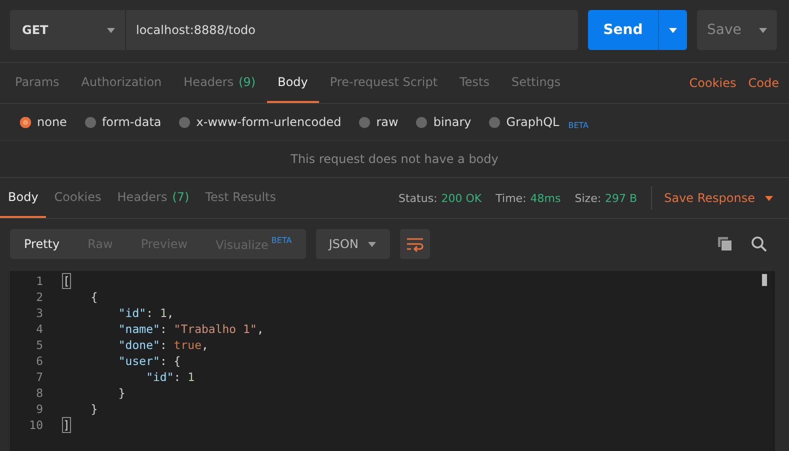  Describe the element at coordinates (247, 82) in the screenshot. I see `tab-count: (9)` at that location.